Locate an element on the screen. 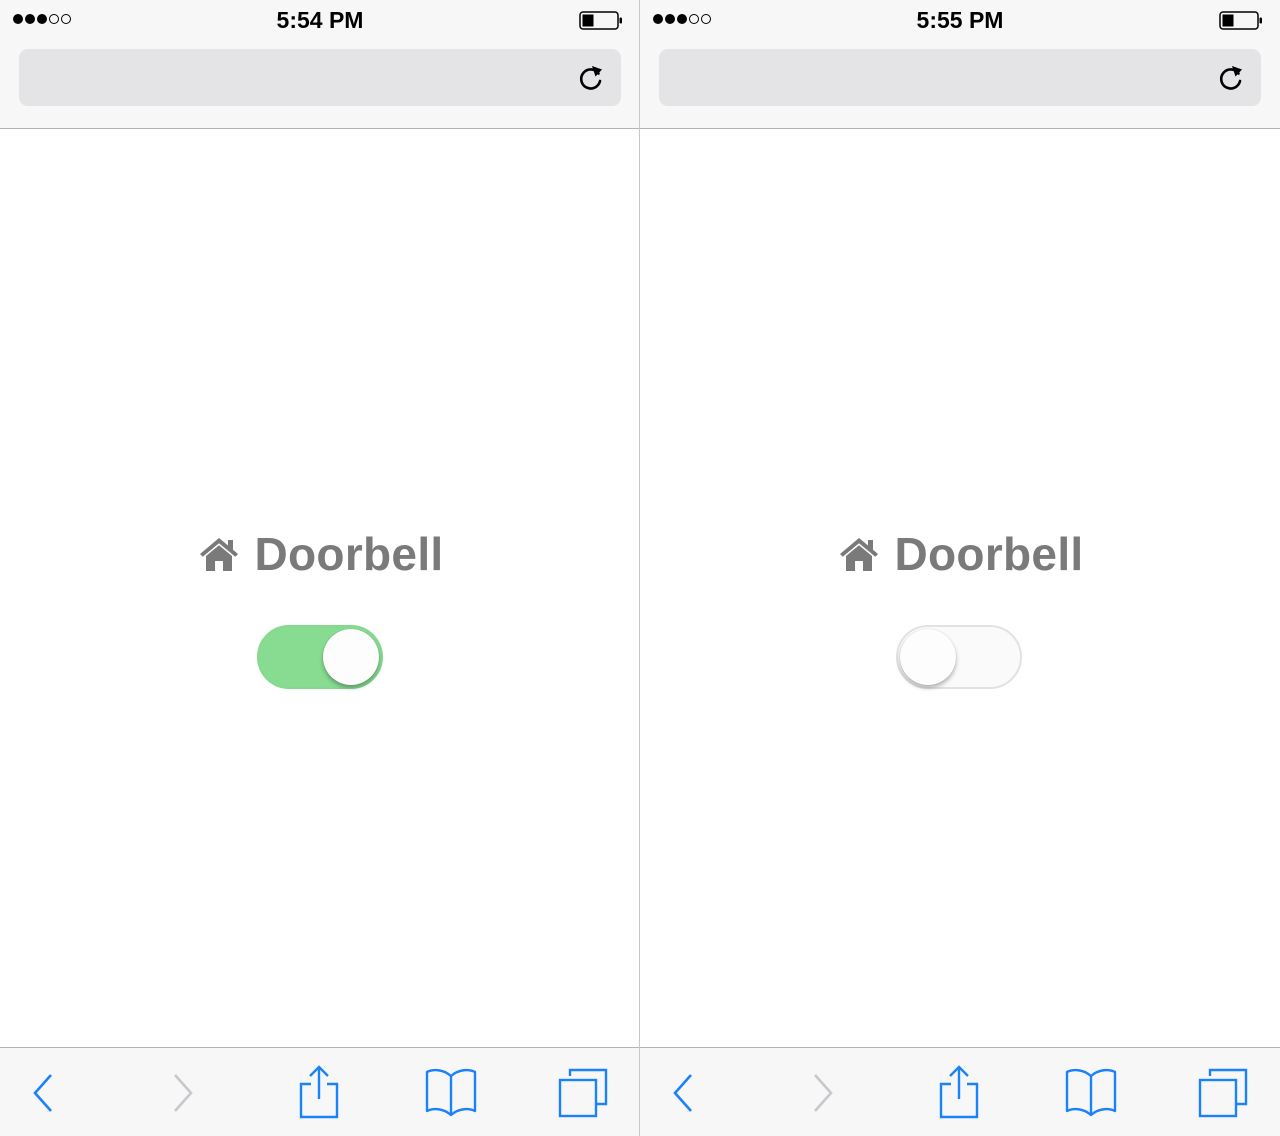 The width and height of the screenshot is (1280, 1136). status-bar: 5:55 PM is located at coordinates (960, 20).